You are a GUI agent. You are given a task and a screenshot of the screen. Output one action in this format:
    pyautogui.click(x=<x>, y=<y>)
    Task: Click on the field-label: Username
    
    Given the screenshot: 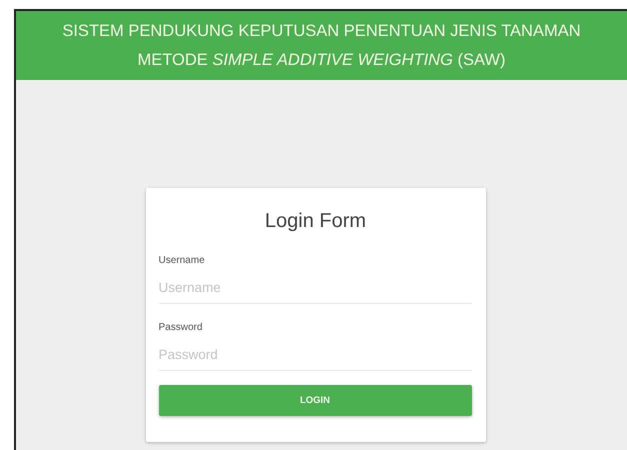 What is the action you would take?
    pyautogui.click(x=181, y=260)
    